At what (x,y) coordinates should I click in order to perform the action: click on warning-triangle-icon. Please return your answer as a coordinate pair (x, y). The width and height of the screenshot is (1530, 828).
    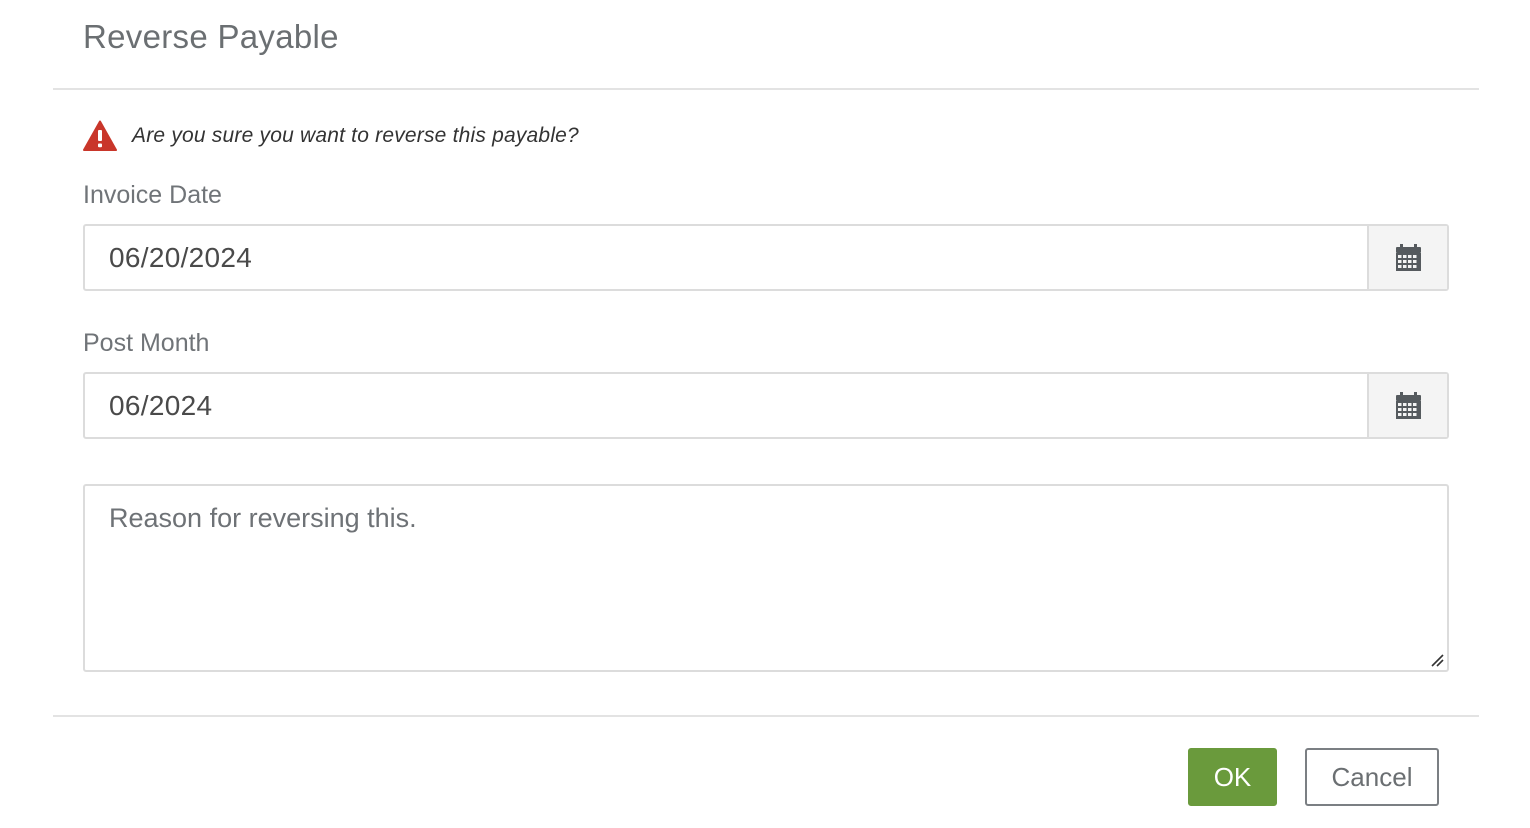
    Looking at the image, I should click on (100, 136).